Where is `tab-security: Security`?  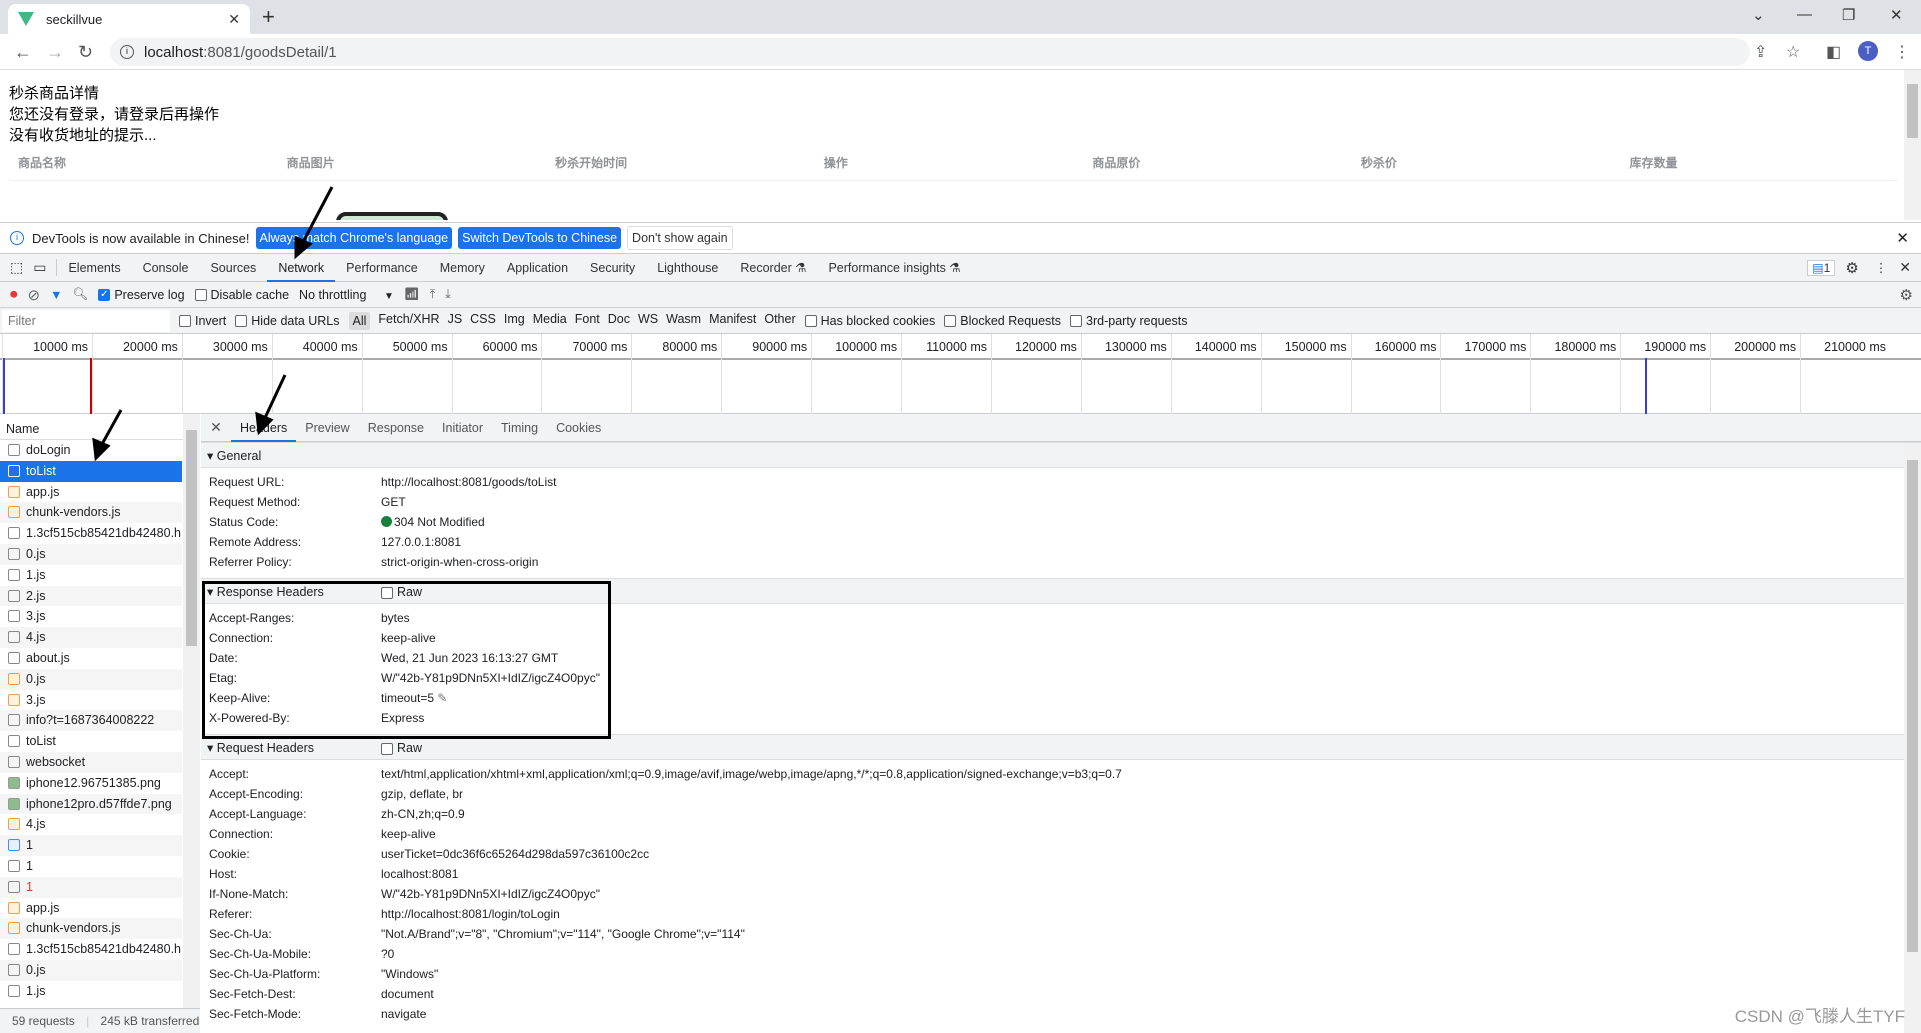
tab-security: Security is located at coordinates (612, 268).